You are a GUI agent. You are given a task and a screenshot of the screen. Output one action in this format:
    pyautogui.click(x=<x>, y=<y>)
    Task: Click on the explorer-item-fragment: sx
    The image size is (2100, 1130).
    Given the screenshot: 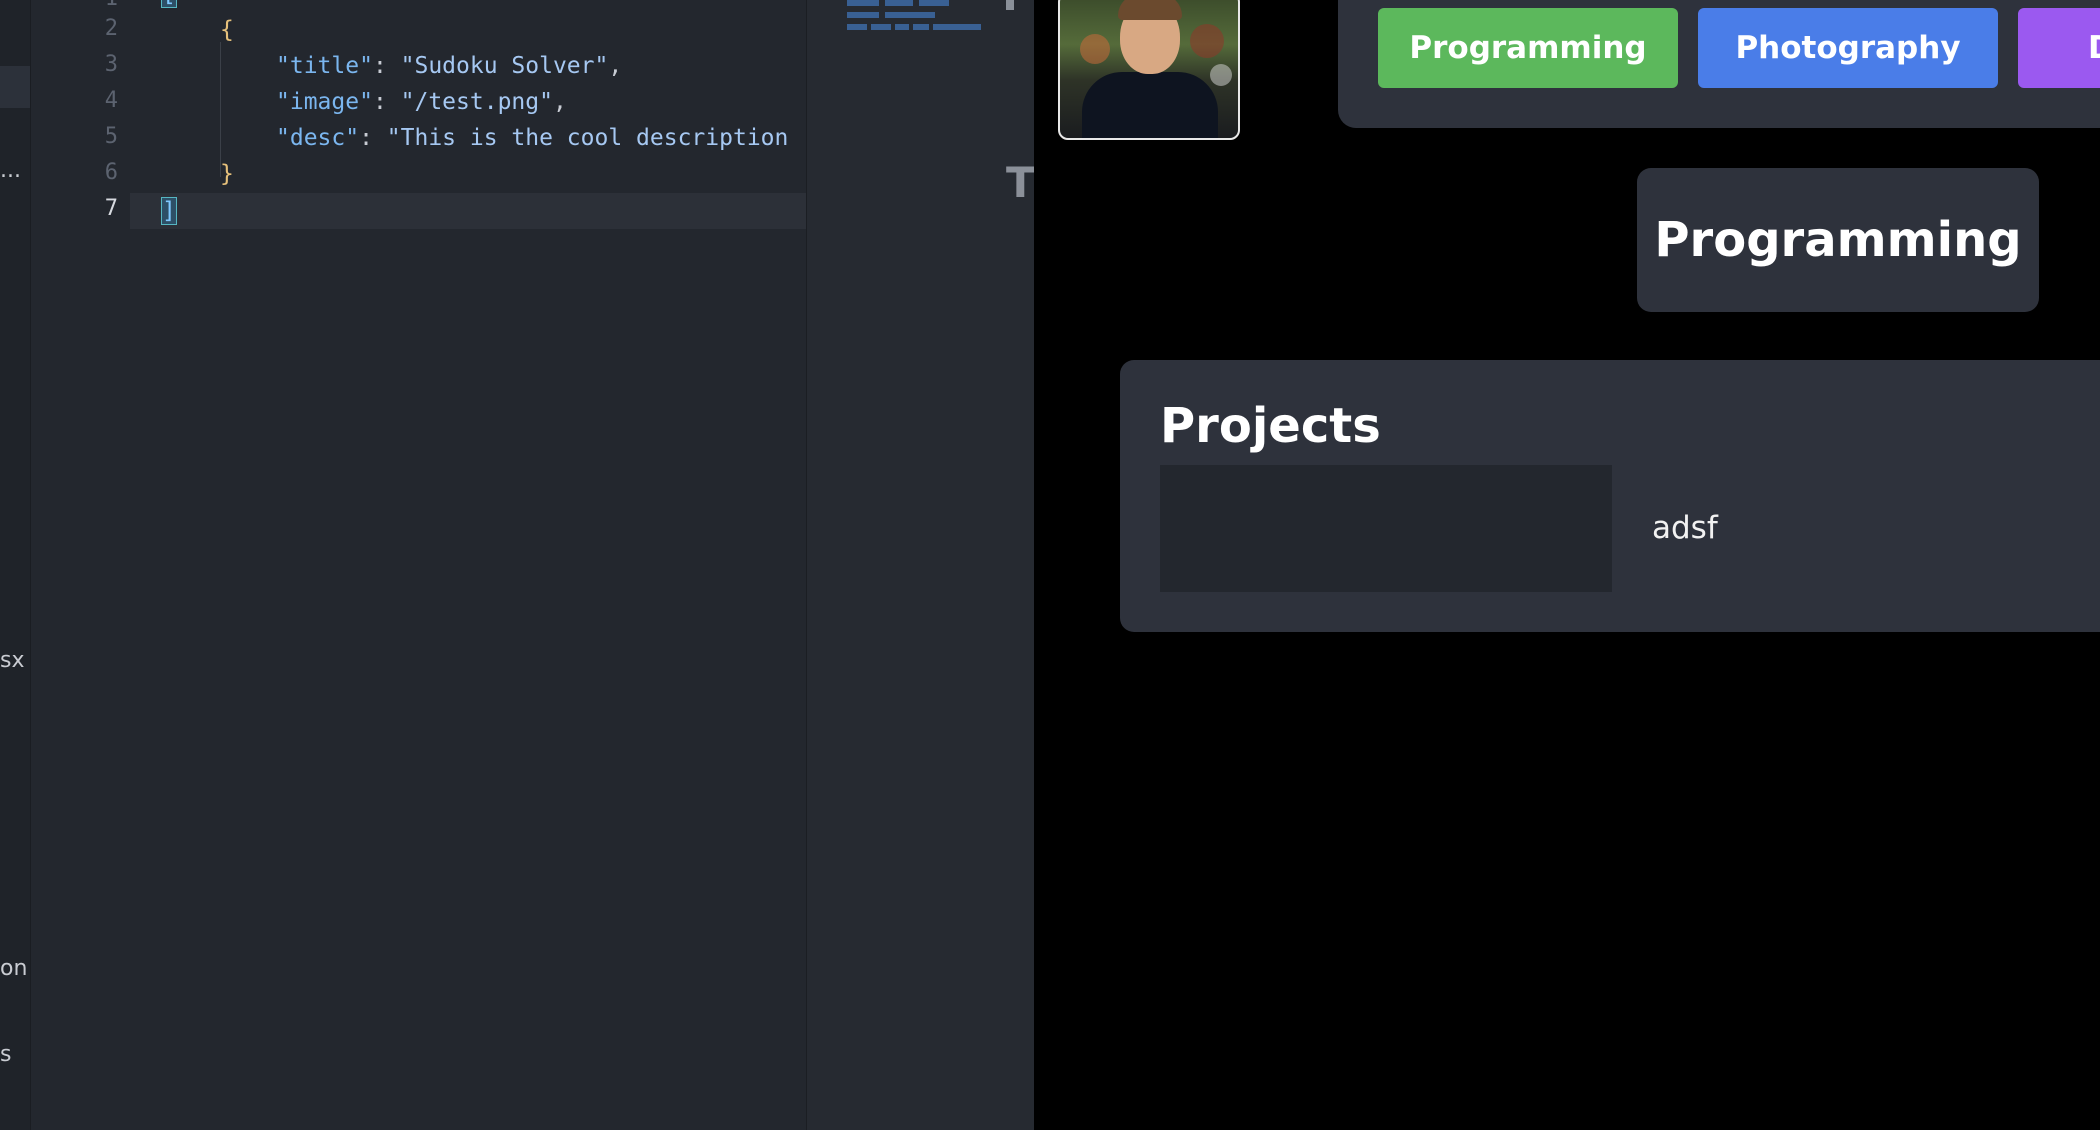 What is the action you would take?
    pyautogui.click(x=12, y=660)
    